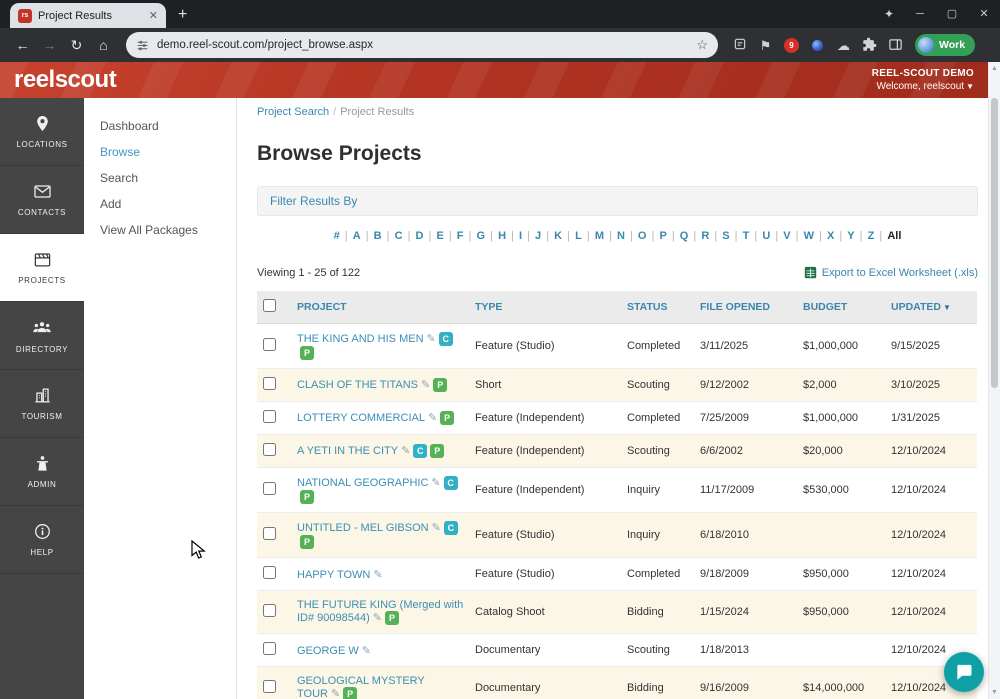 The image size is (1000, 699). Describe the element at coordinates (621, 236) in the screenshot. I see `alphabet-filter-N: N` at that location.